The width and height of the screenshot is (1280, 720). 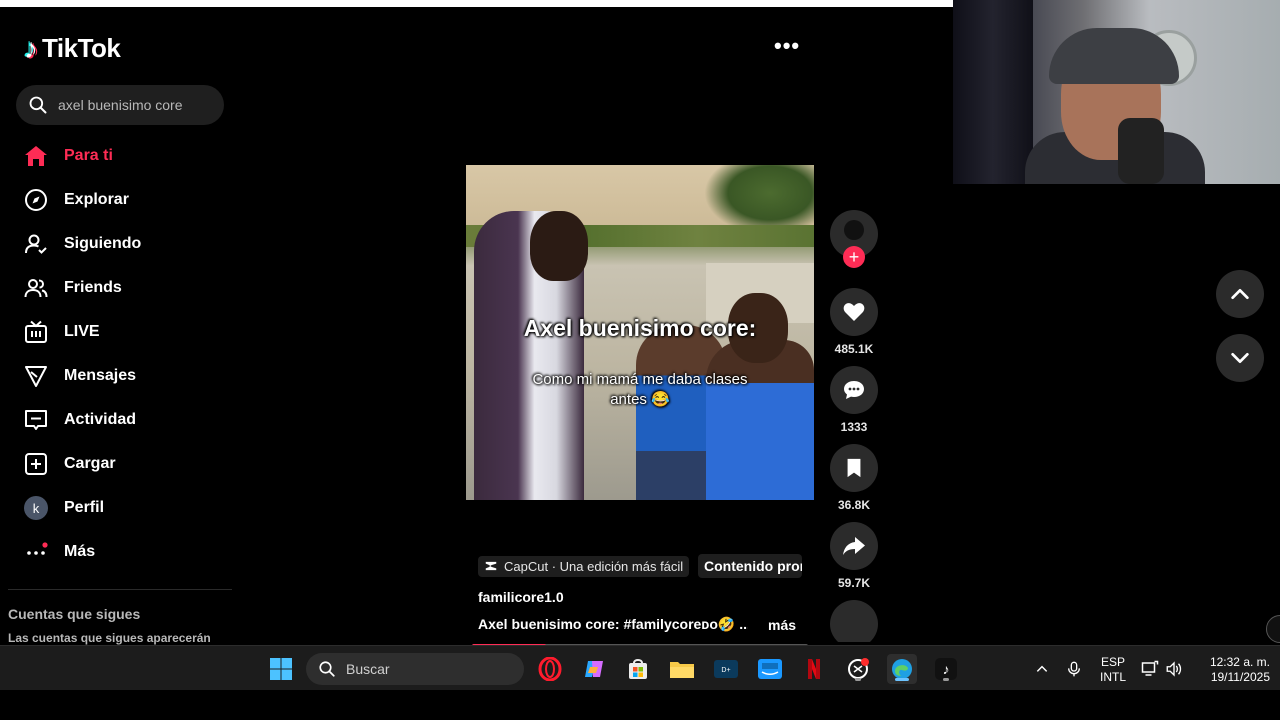 I want to click on chatgpt-icon, so click(x=858, y=669).